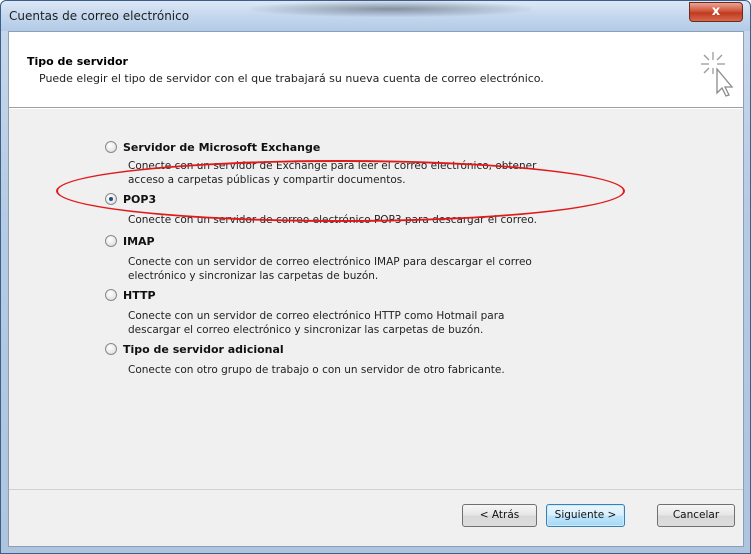 This screenshot has width=751, height=554. I want to click on window-title: Cuentas de correo electrónico, so click(99, 16).